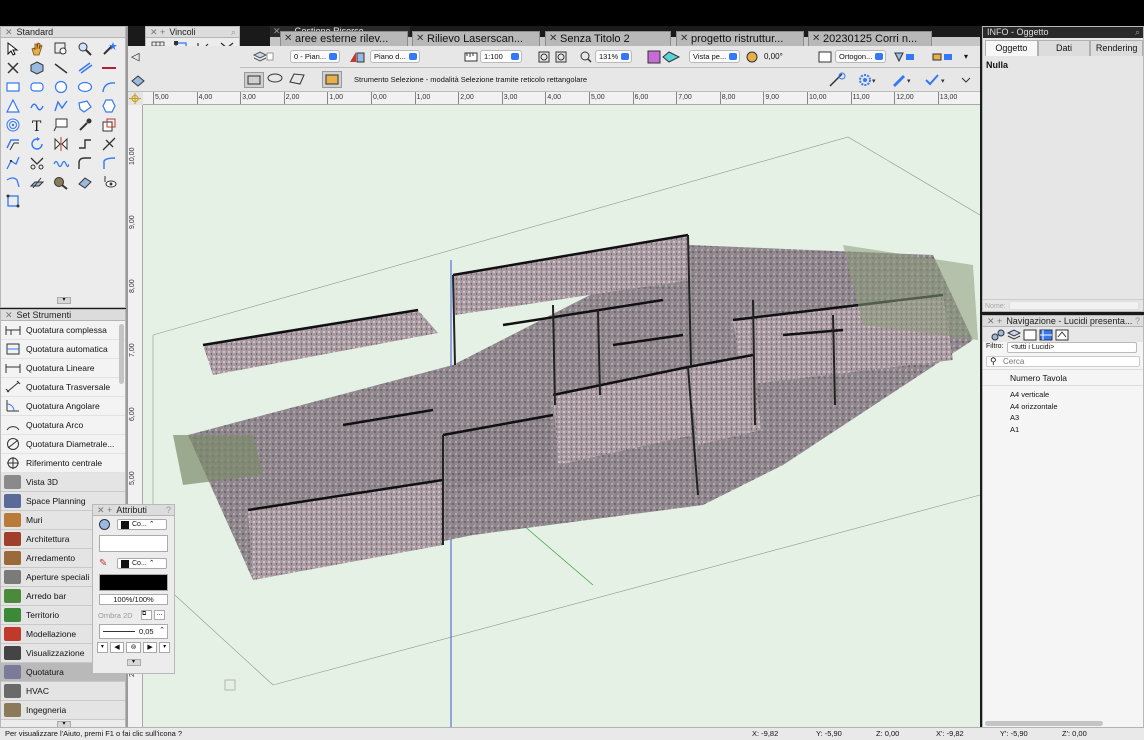 Image resolution: width=1144 pixels, height=740 pixels. What do you see at coordinates (63, 349) in the screenshot?
I see `tool-quotatura-automatica: Quotatura automatica` at bounding box center [63, 349].